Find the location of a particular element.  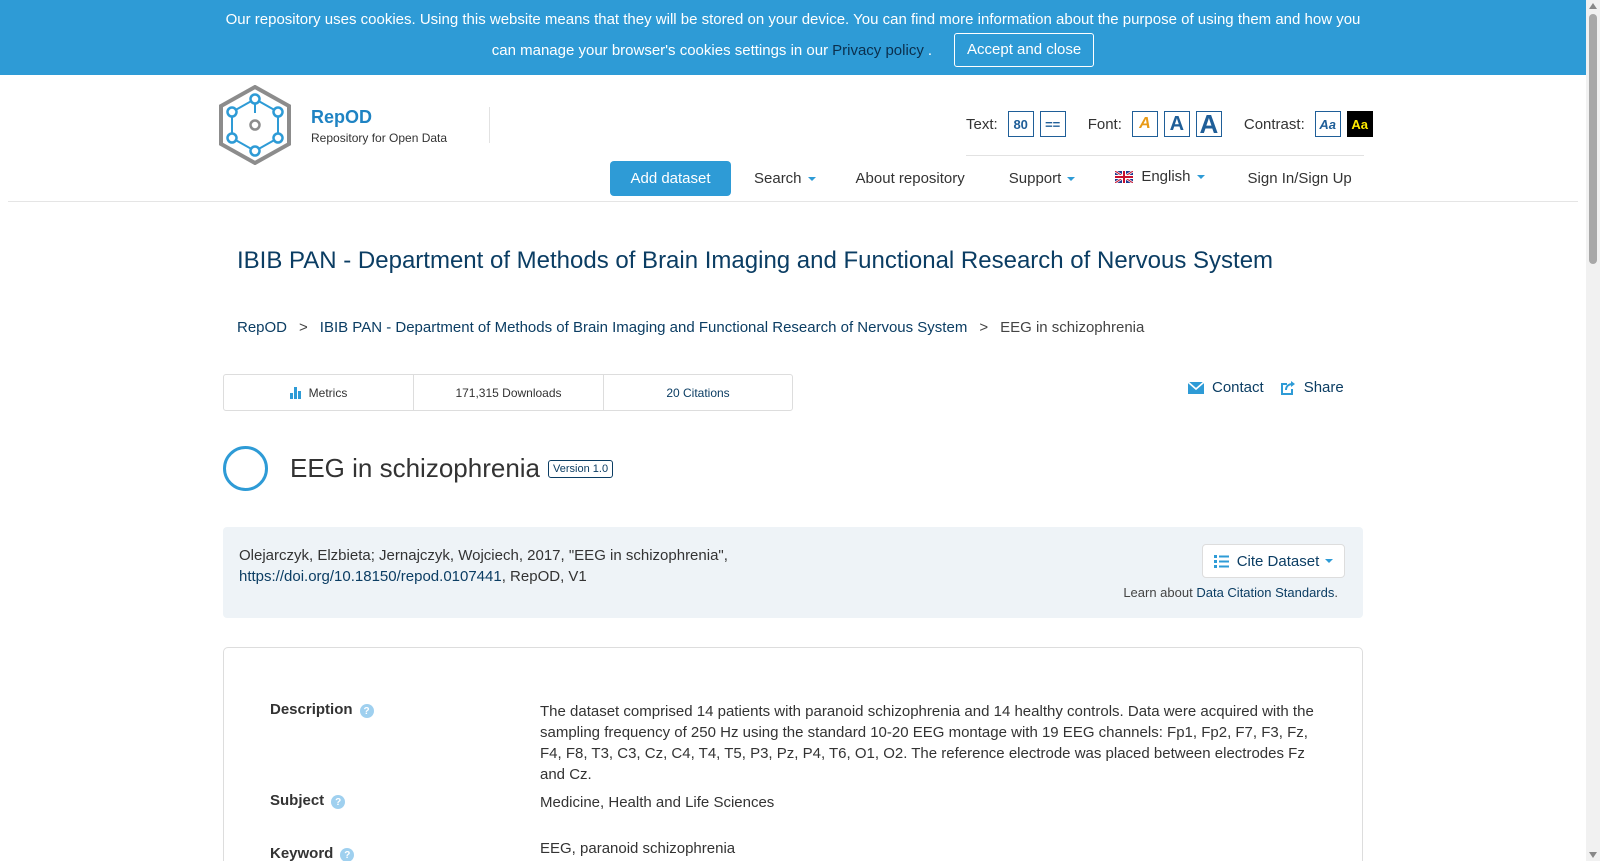

add-dataset-button: Add dataset is located at coordinates (670, 178).